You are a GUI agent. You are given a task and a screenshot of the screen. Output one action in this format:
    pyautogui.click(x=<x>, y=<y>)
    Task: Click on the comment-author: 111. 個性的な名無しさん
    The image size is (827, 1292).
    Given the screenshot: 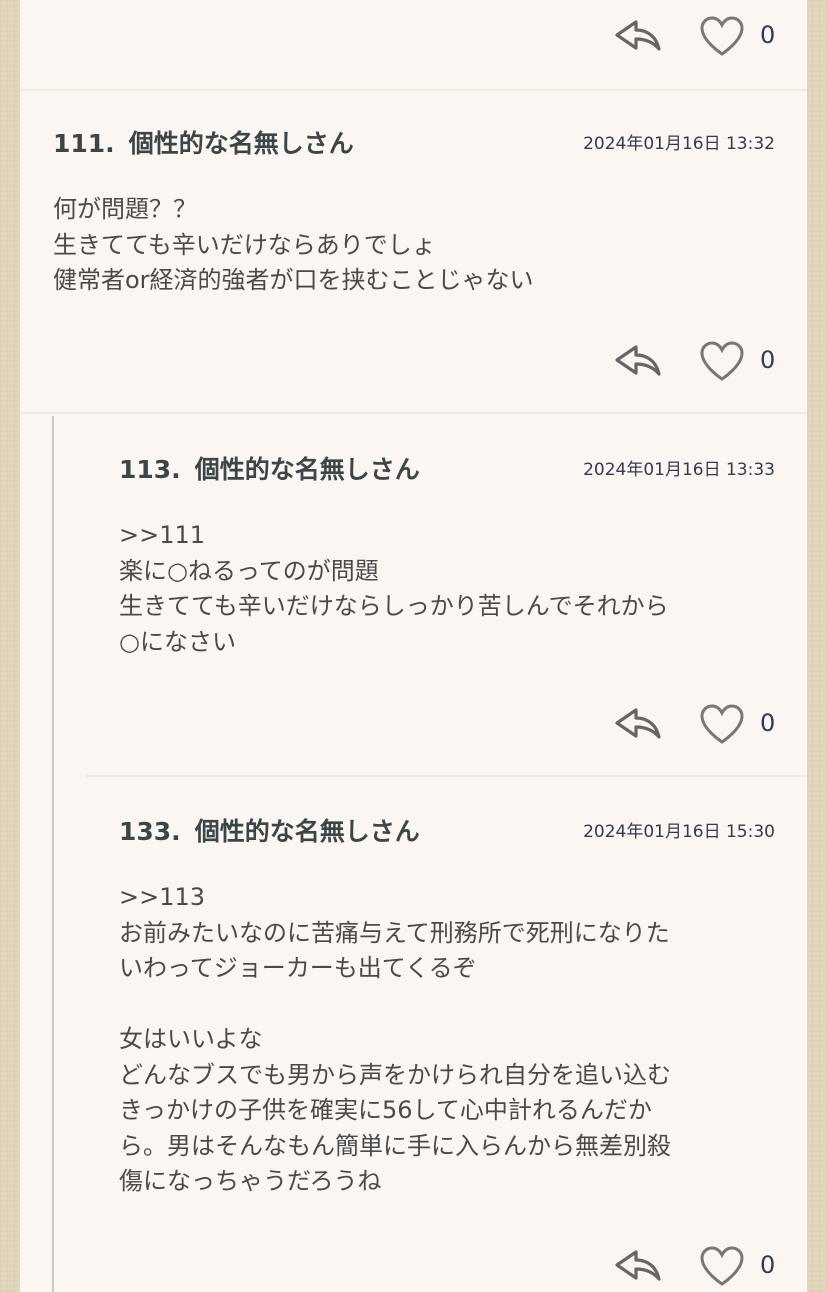 What is the action you would take?
    pyautogui.click(x=203, y=142)
    